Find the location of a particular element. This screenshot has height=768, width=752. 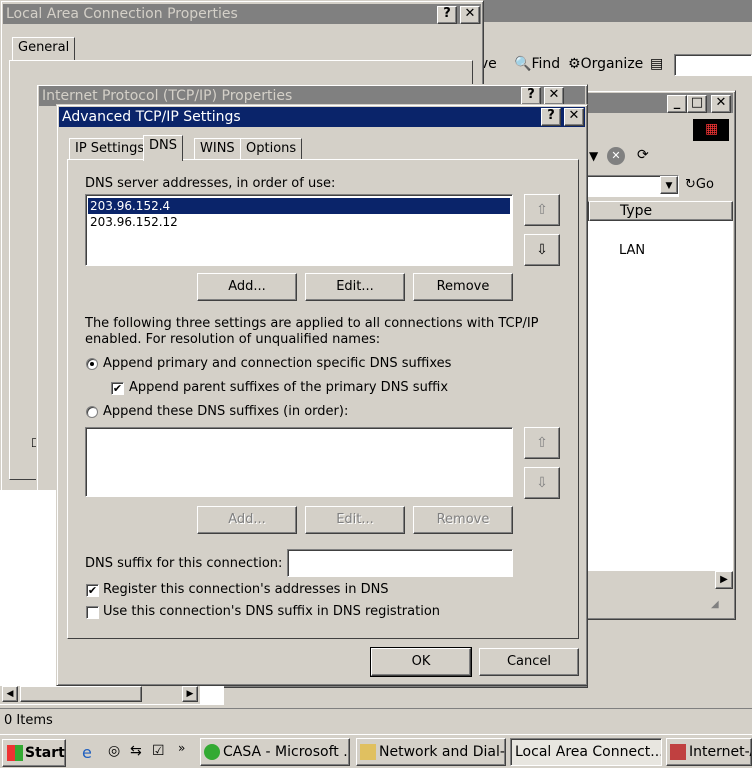

network-folder-icon is located at coordinates (368, 752).